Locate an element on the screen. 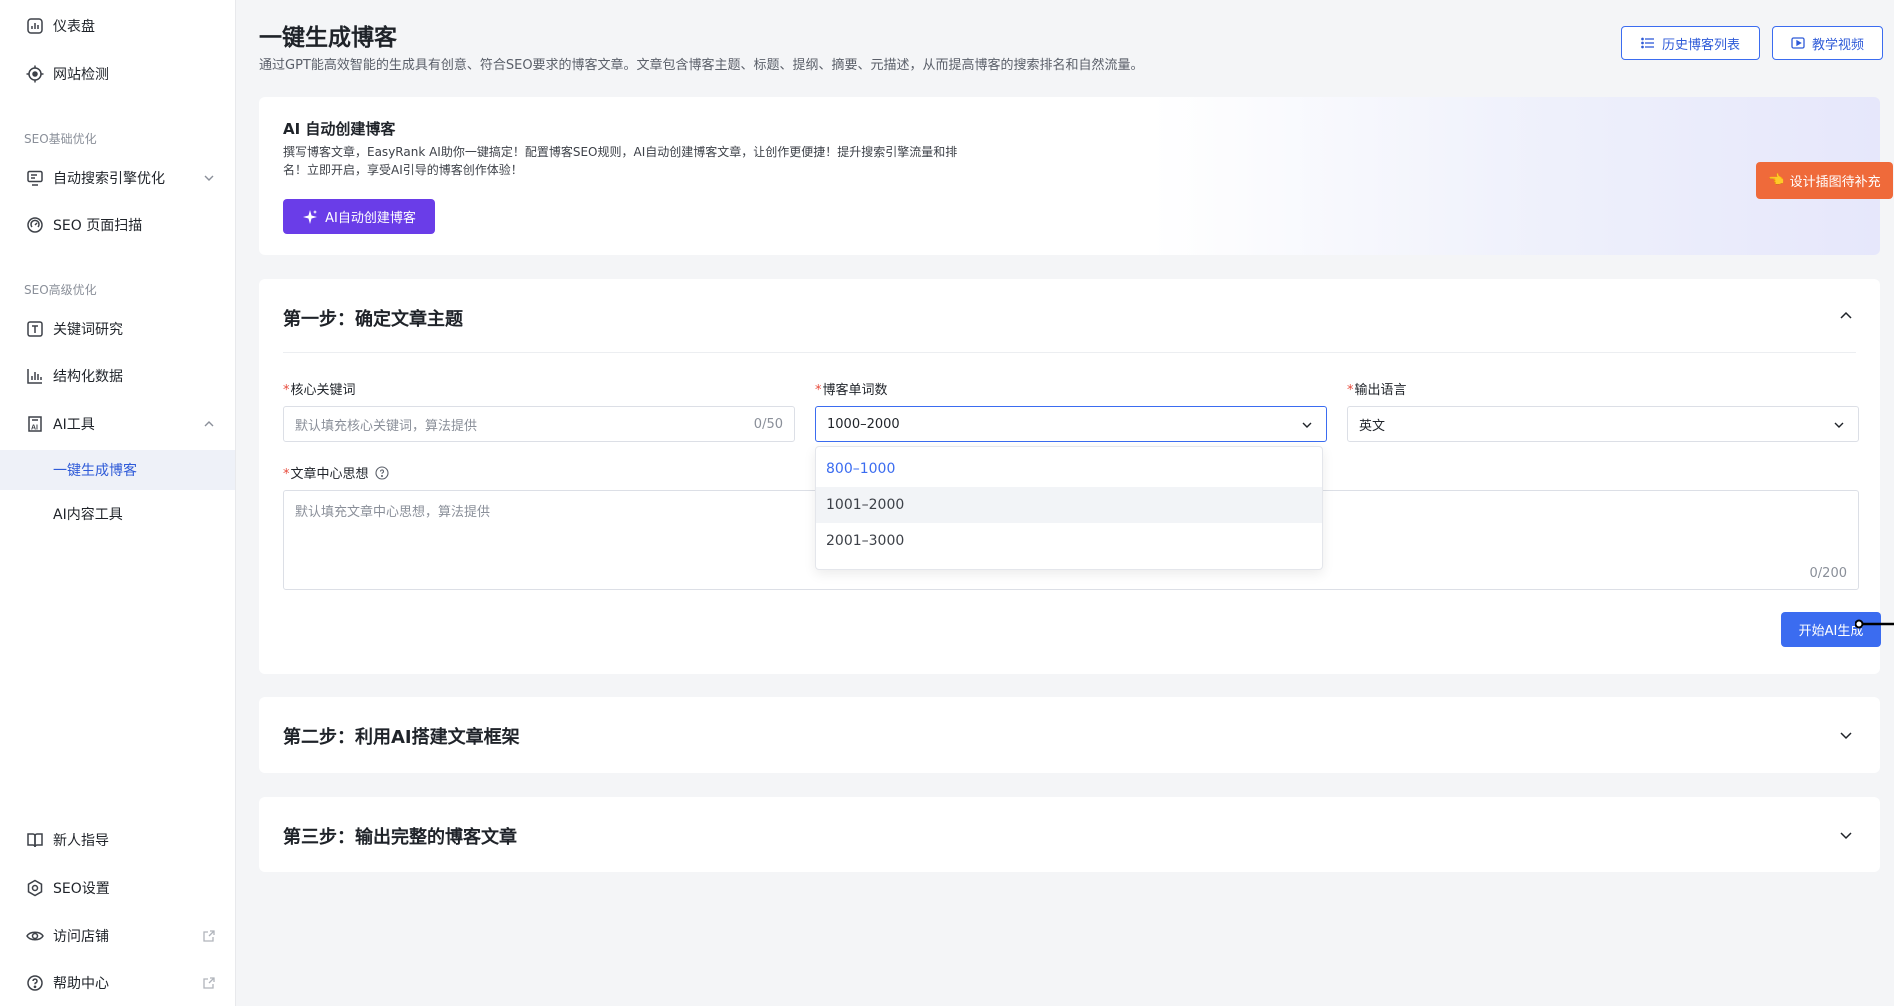  theme-placeholder: 默认填充文章中心思想，算法提供 is located at coordinates (393, 512).